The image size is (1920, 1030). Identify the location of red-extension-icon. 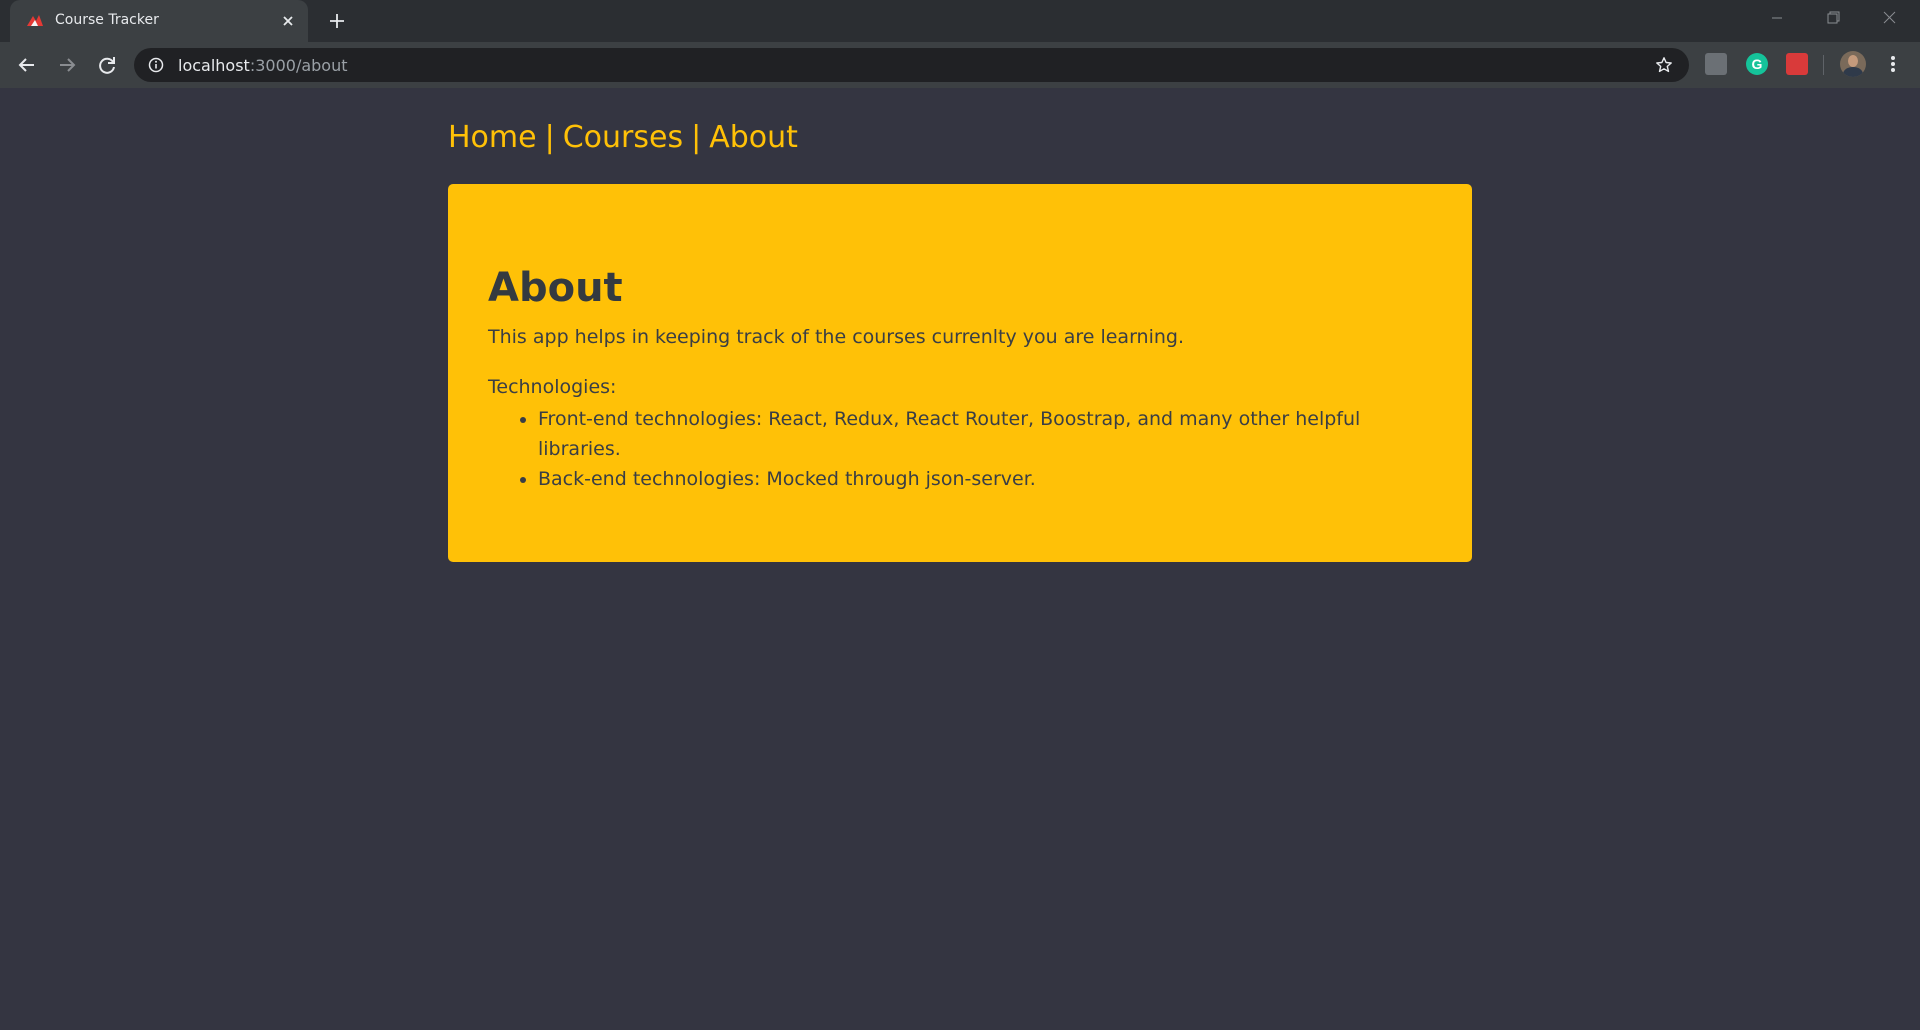
(1797, 64).